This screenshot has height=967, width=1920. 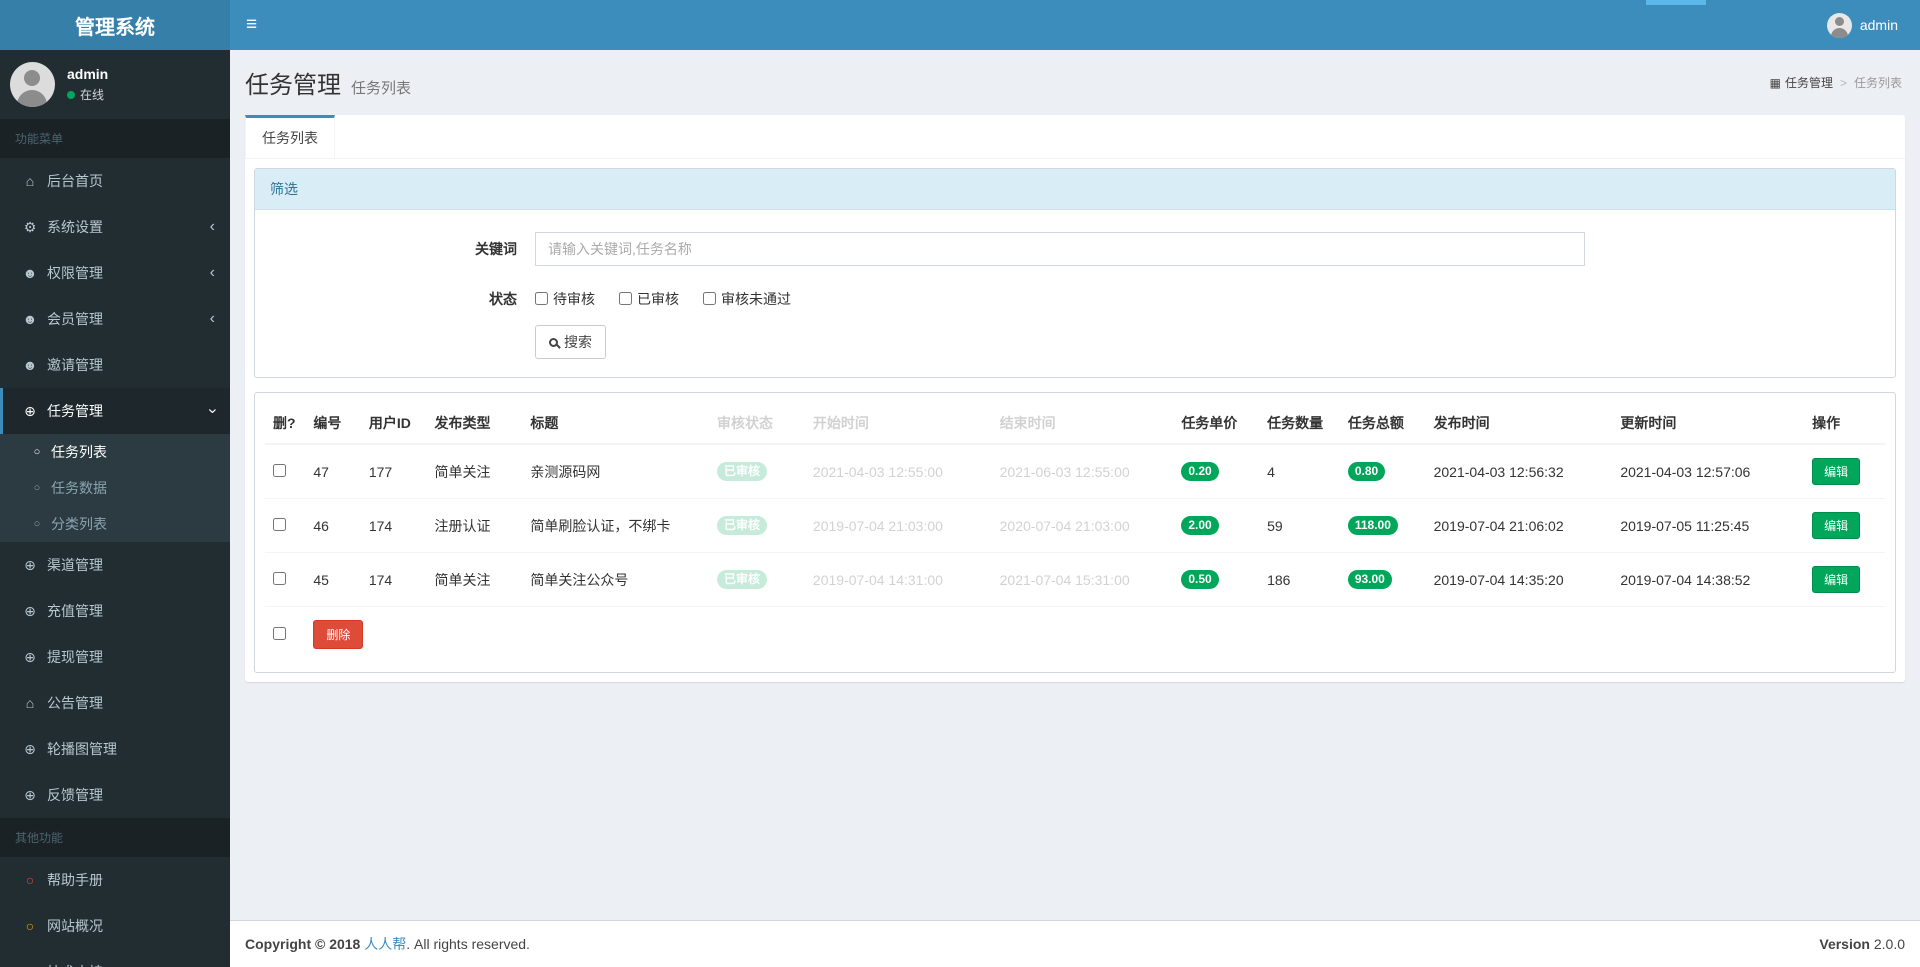 I want to click on cell-title: 简单关注公众号, so click(x=616, y=579).